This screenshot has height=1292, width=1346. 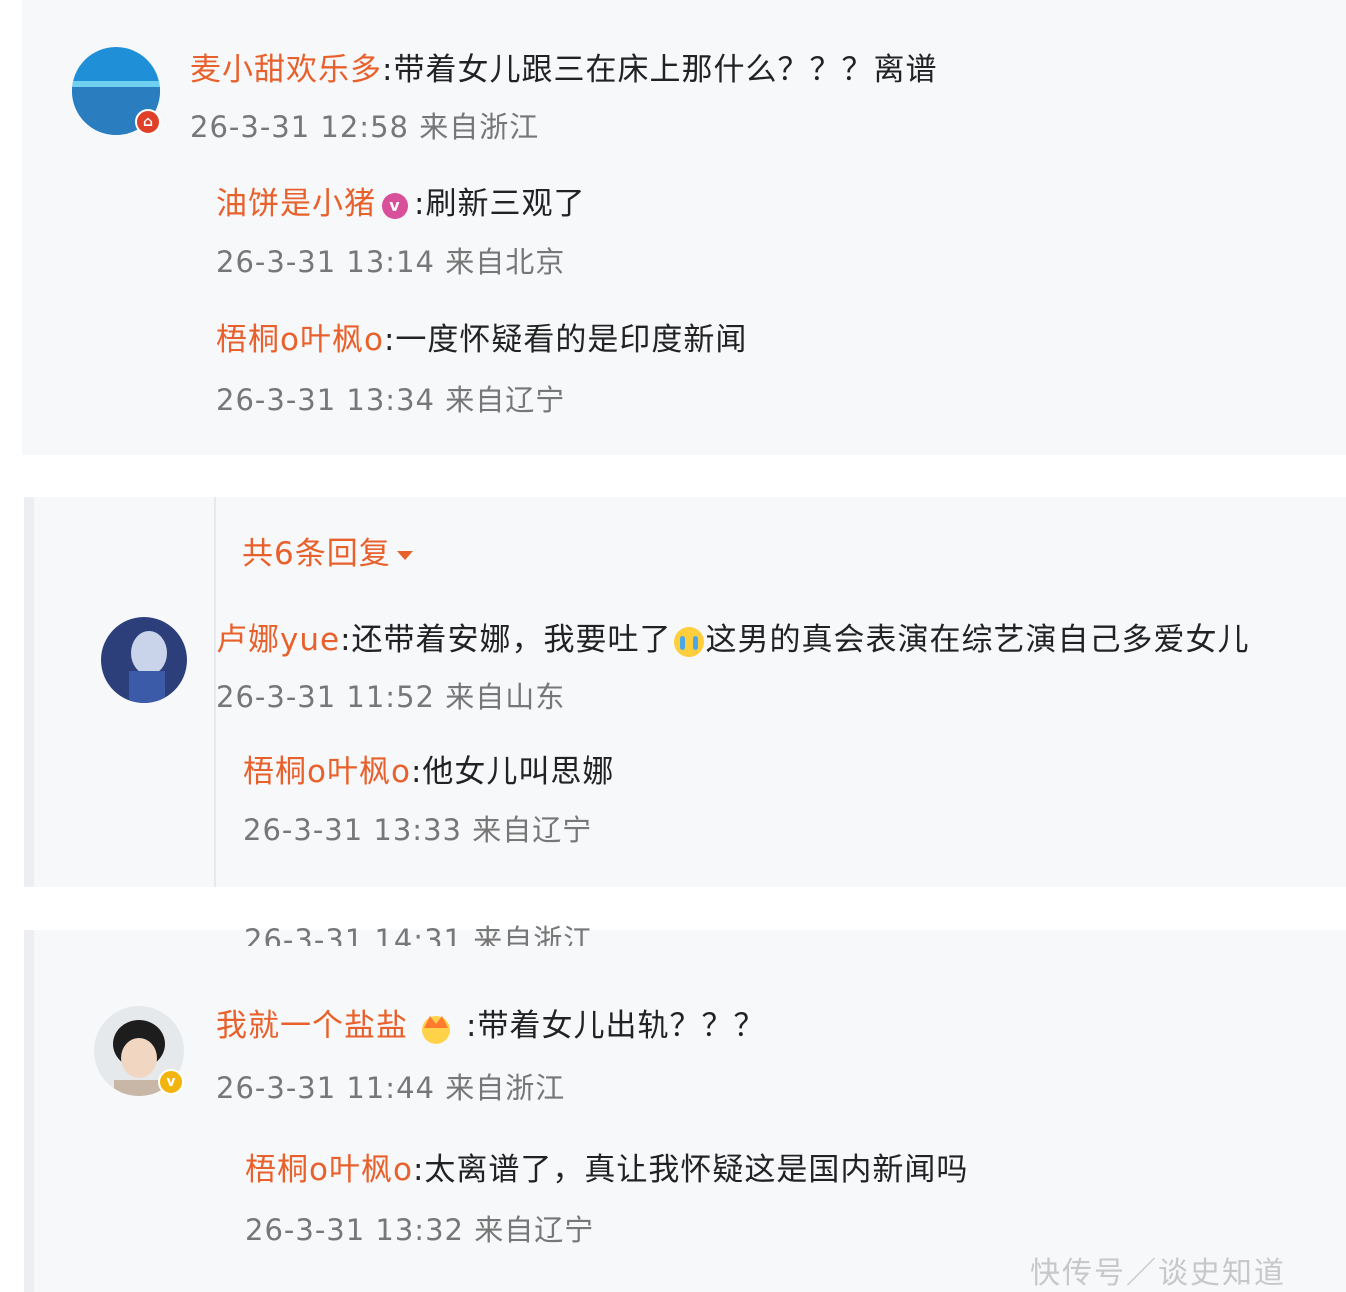 I want to click on reply-text: :一度怀疑看的是印度新闻, so click(x=565, y=340).